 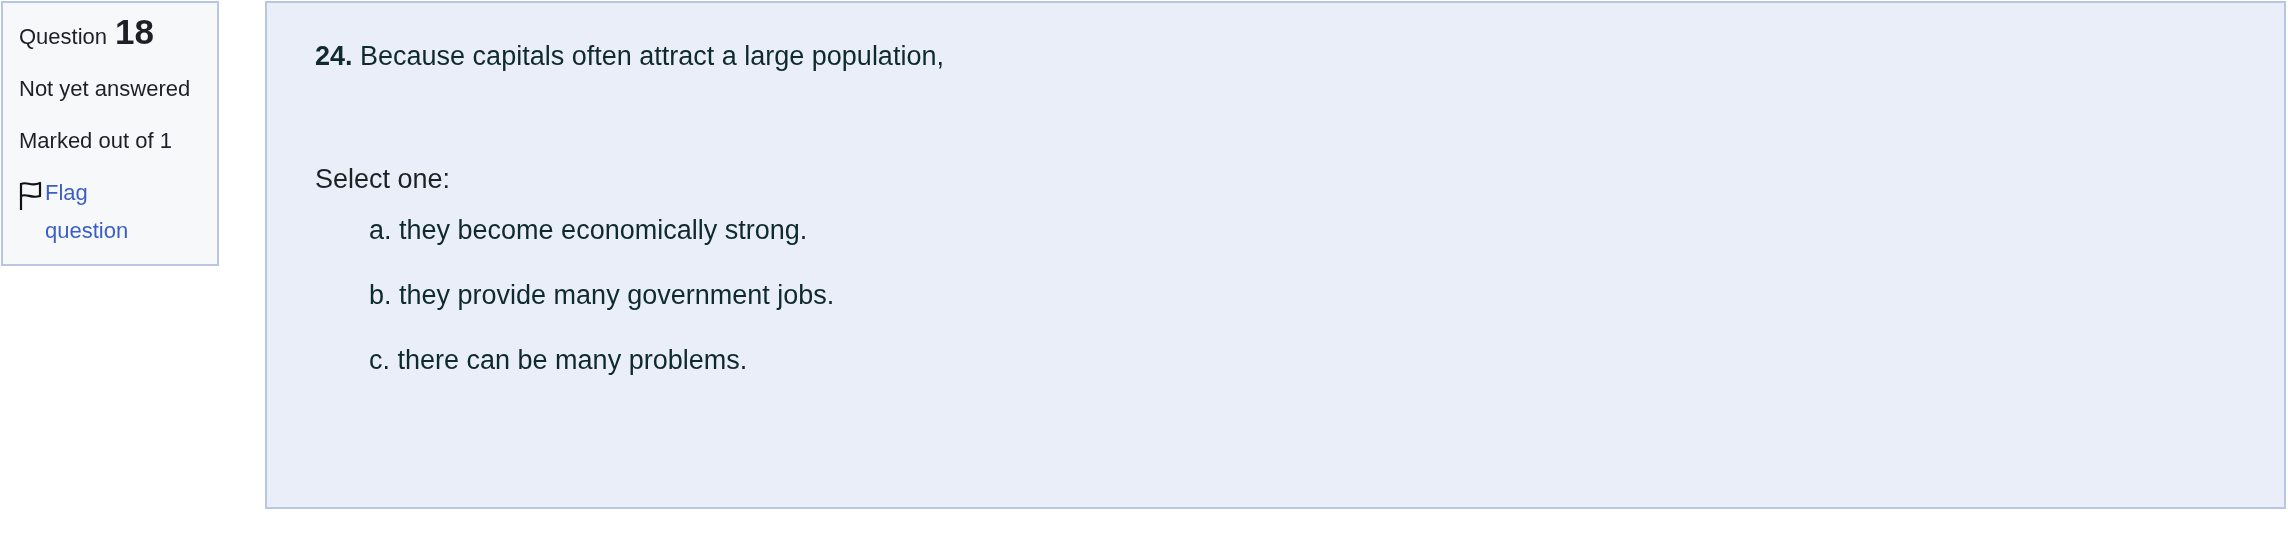 I want to click on question-text: 24. Because capitals often attract a large population,, so click(x=630, y=56).